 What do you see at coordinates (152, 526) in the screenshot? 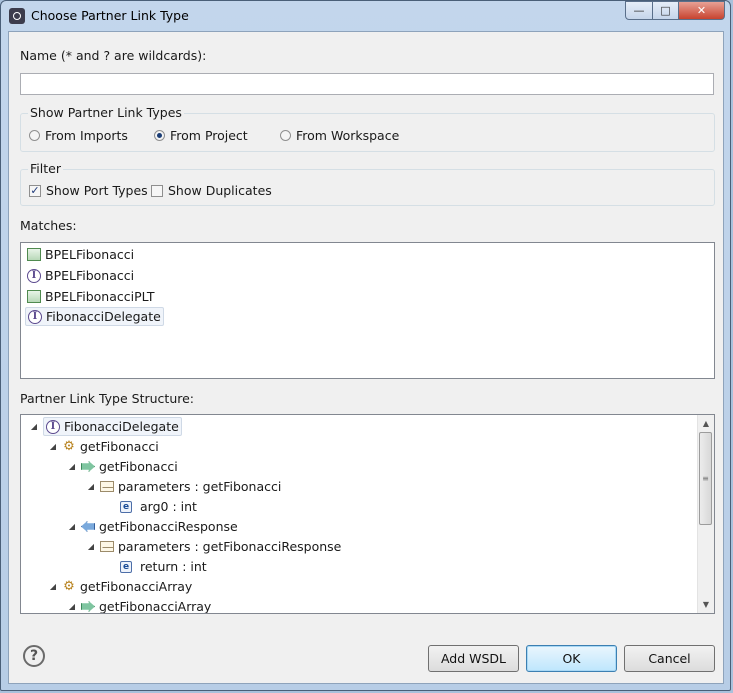
I see `tree-node: ◢ getFibonacciResponse` at bounding box center [152, 526].